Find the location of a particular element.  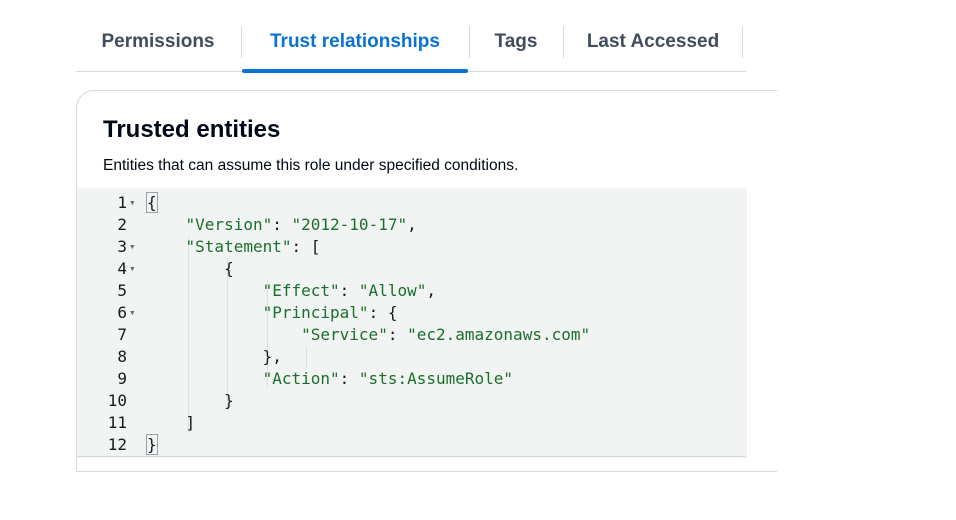

tab-trust-relationships: Trust relationships is located at coordinates (355, 43).